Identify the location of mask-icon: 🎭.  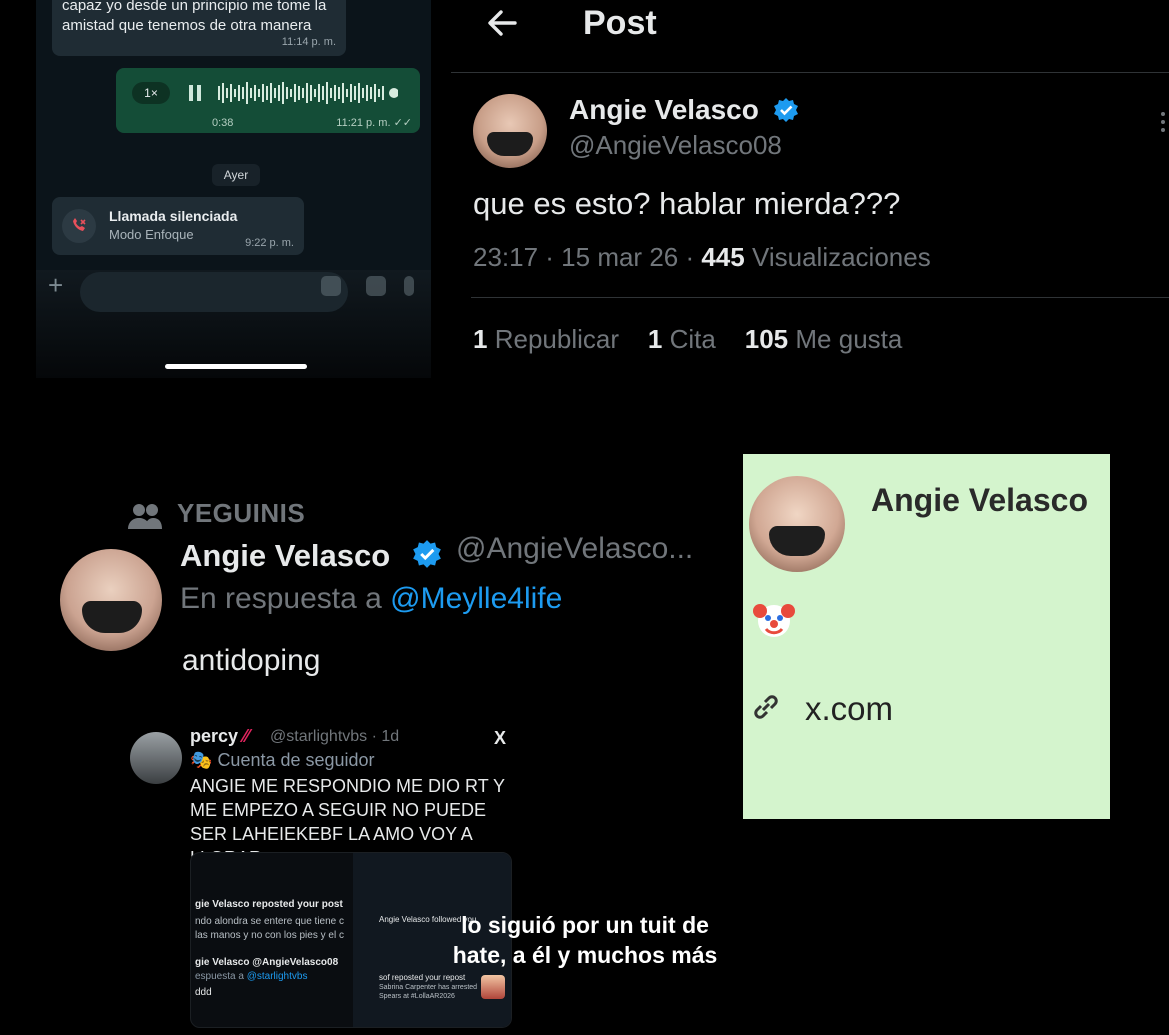
(201, 760).